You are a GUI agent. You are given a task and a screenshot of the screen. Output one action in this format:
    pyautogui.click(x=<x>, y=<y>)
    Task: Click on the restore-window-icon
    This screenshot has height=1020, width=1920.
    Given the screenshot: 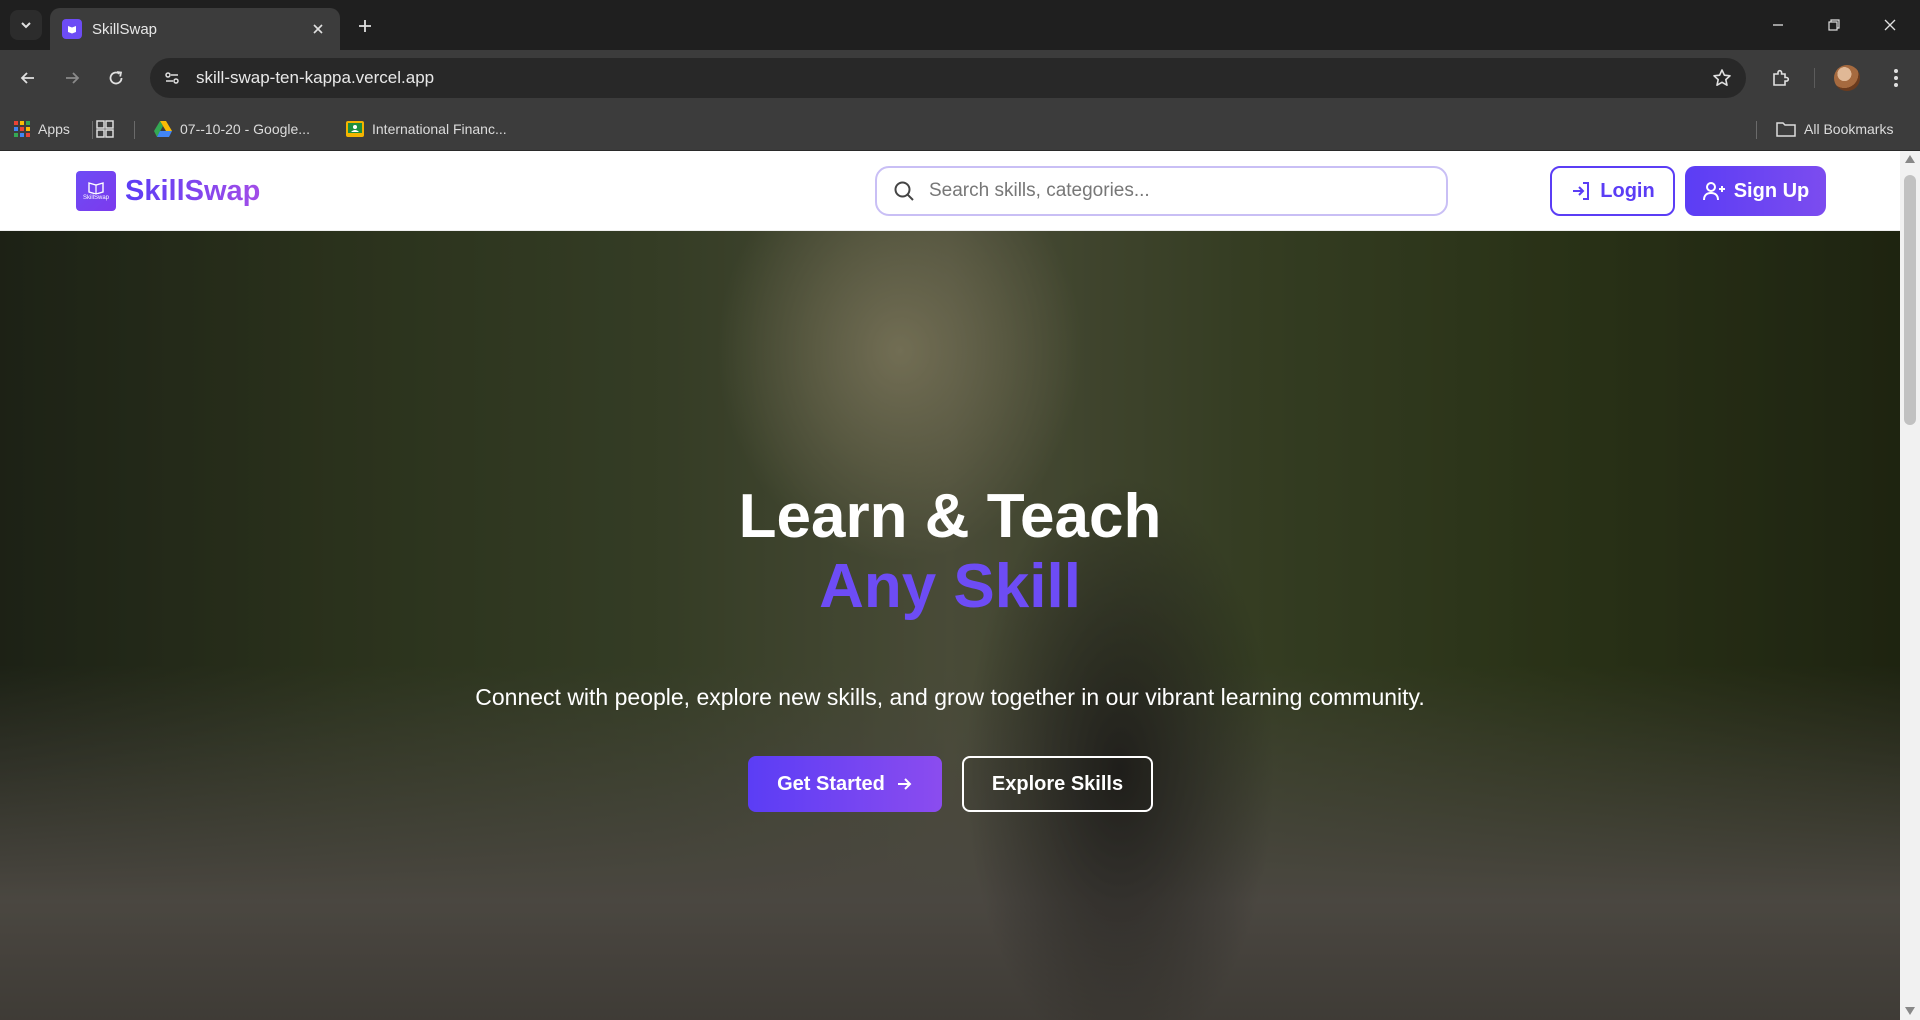 What is the action you would take?
    pyautogui.click(x=1834, y=25)
    